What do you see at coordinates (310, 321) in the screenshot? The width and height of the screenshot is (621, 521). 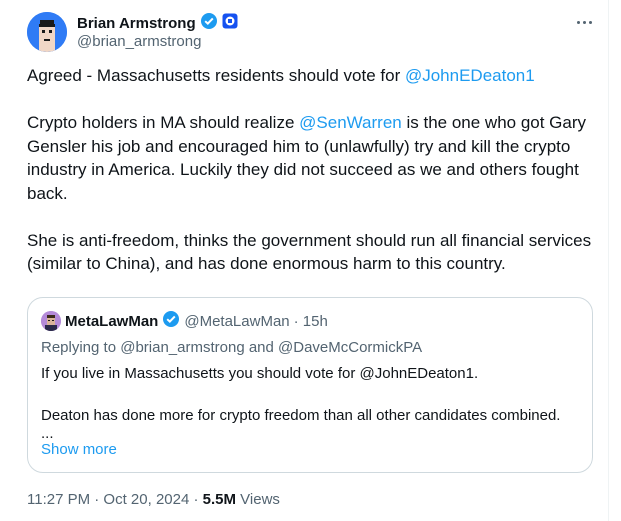 I see `quoted-tweet-time: · 15h` at bounding box center [310, 321].